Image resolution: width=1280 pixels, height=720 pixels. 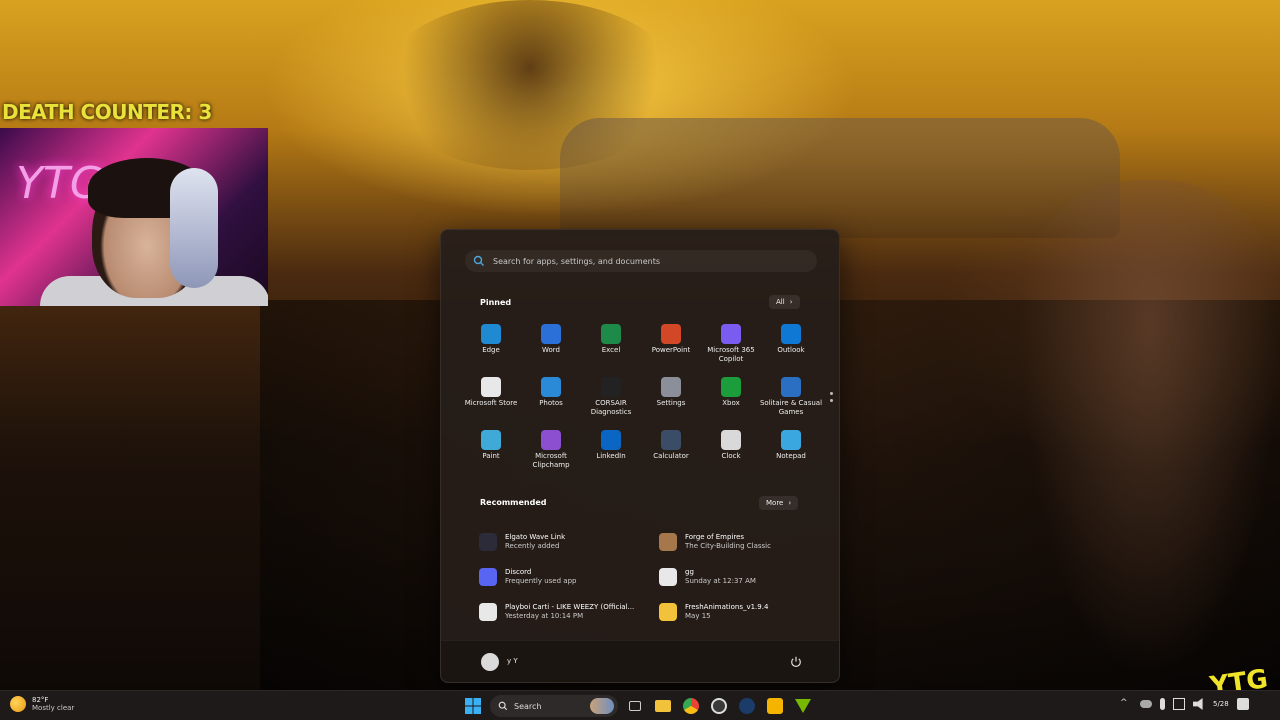 I want to click on recommended-item: Discord Frequently used app, so click(x=569, y=576).